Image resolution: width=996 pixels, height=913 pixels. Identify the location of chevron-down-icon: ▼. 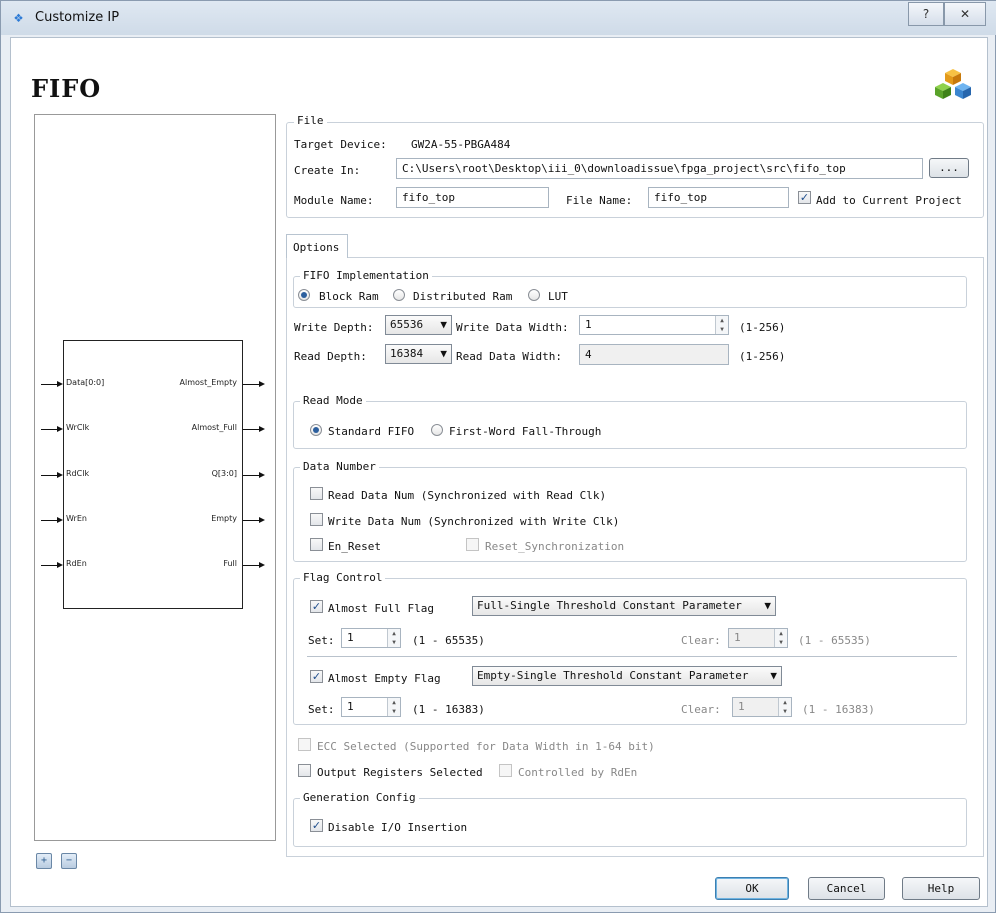
(443, 353).